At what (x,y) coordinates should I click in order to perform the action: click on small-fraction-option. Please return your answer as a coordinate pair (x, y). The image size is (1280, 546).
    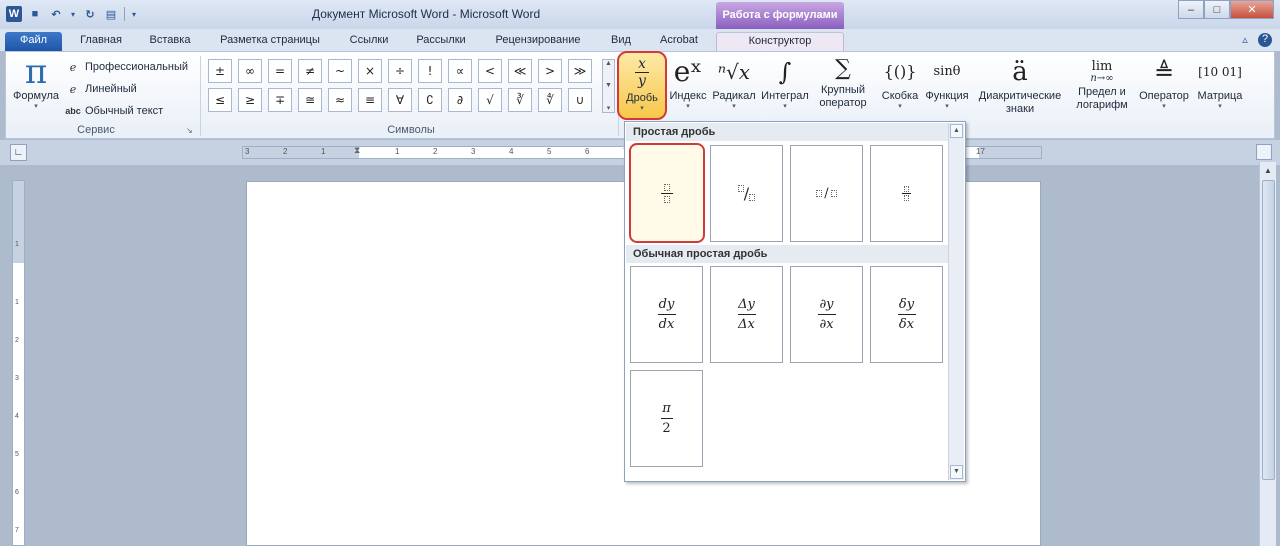
    Looking at the image, I should click on (906, 193).